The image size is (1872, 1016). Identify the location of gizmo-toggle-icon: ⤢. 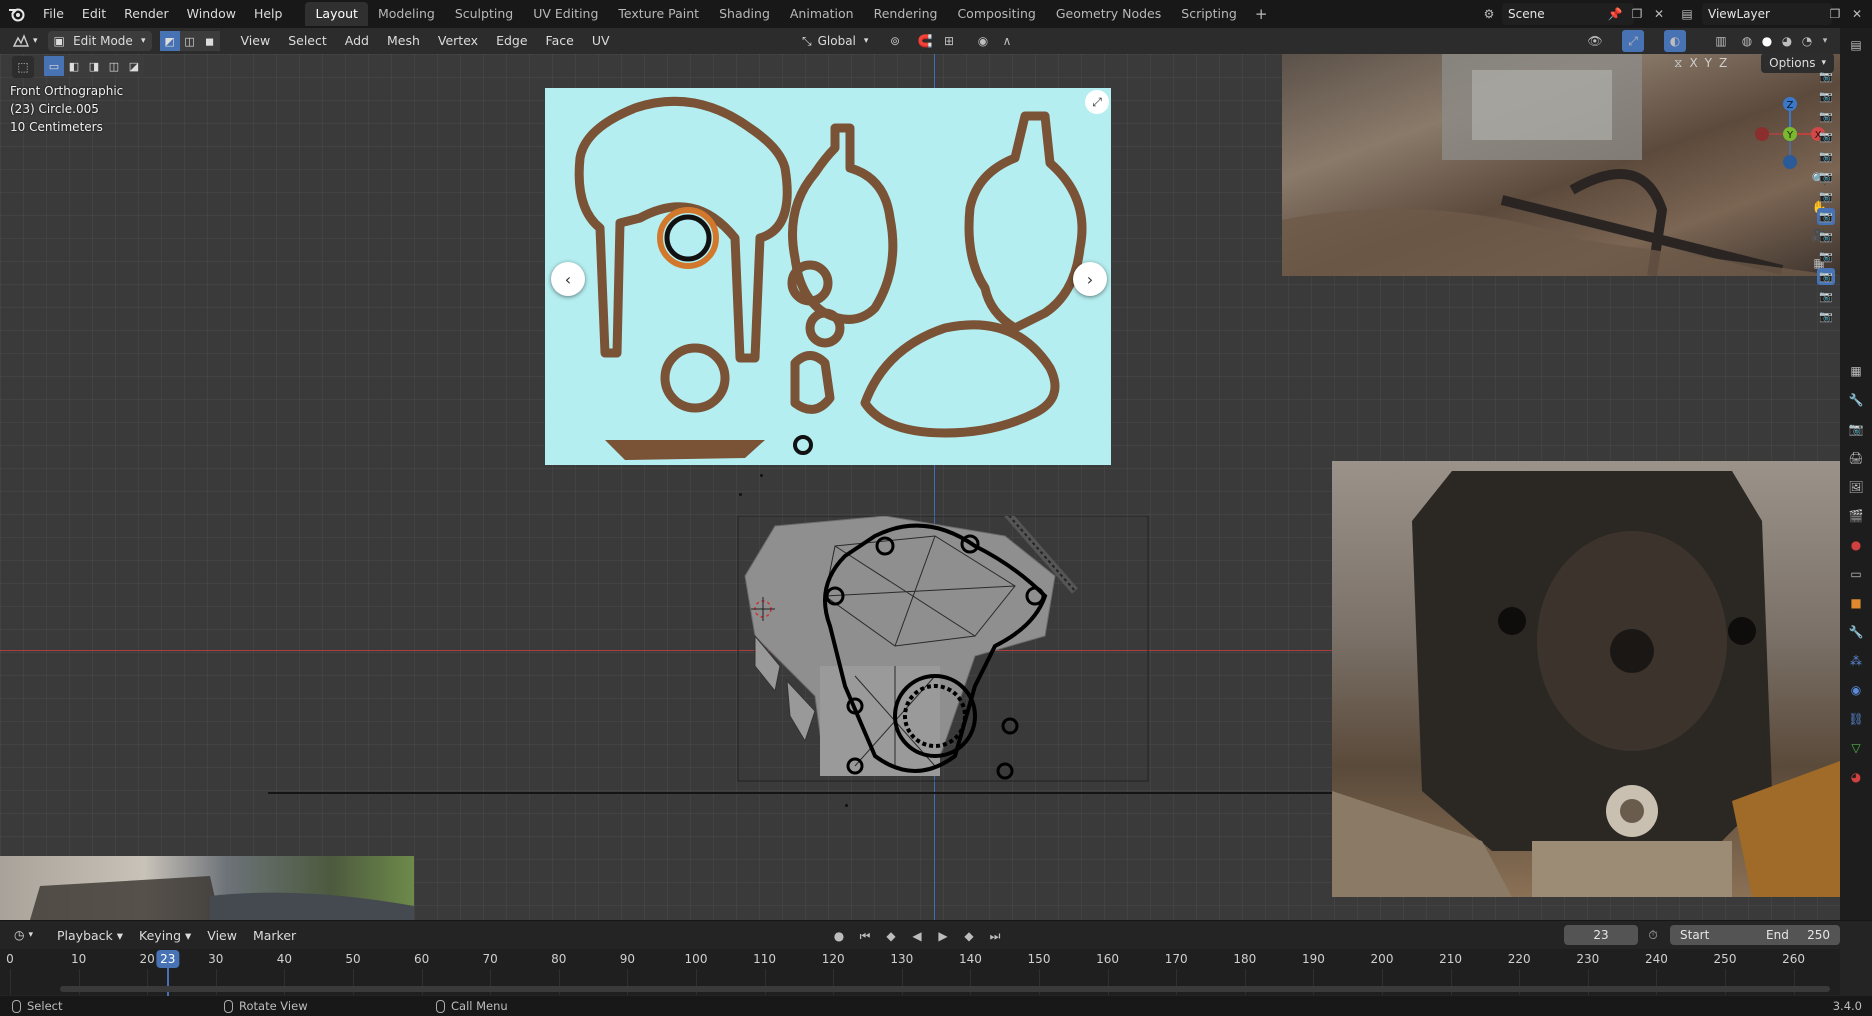
(1633, 41).